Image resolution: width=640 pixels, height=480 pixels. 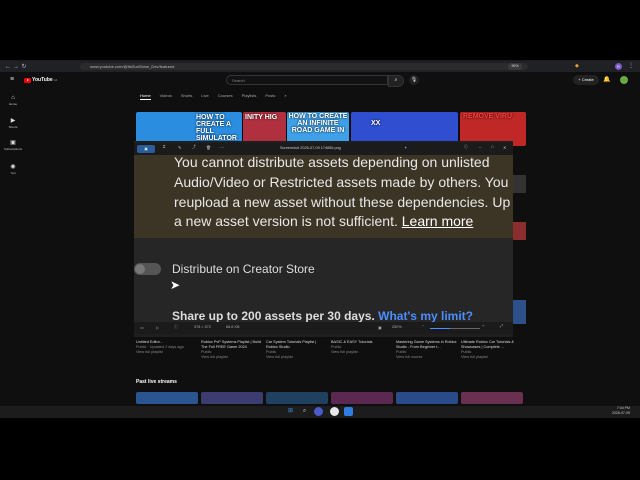 I want to click on file-size: 68.6 KB, so click(x=233, y=327).